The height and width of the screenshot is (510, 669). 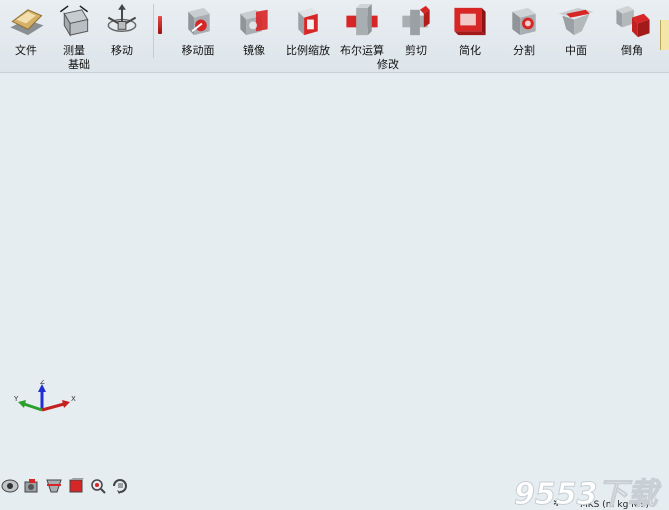 I want to click on mirror-button: 镜像, so click(x=254, y=29).